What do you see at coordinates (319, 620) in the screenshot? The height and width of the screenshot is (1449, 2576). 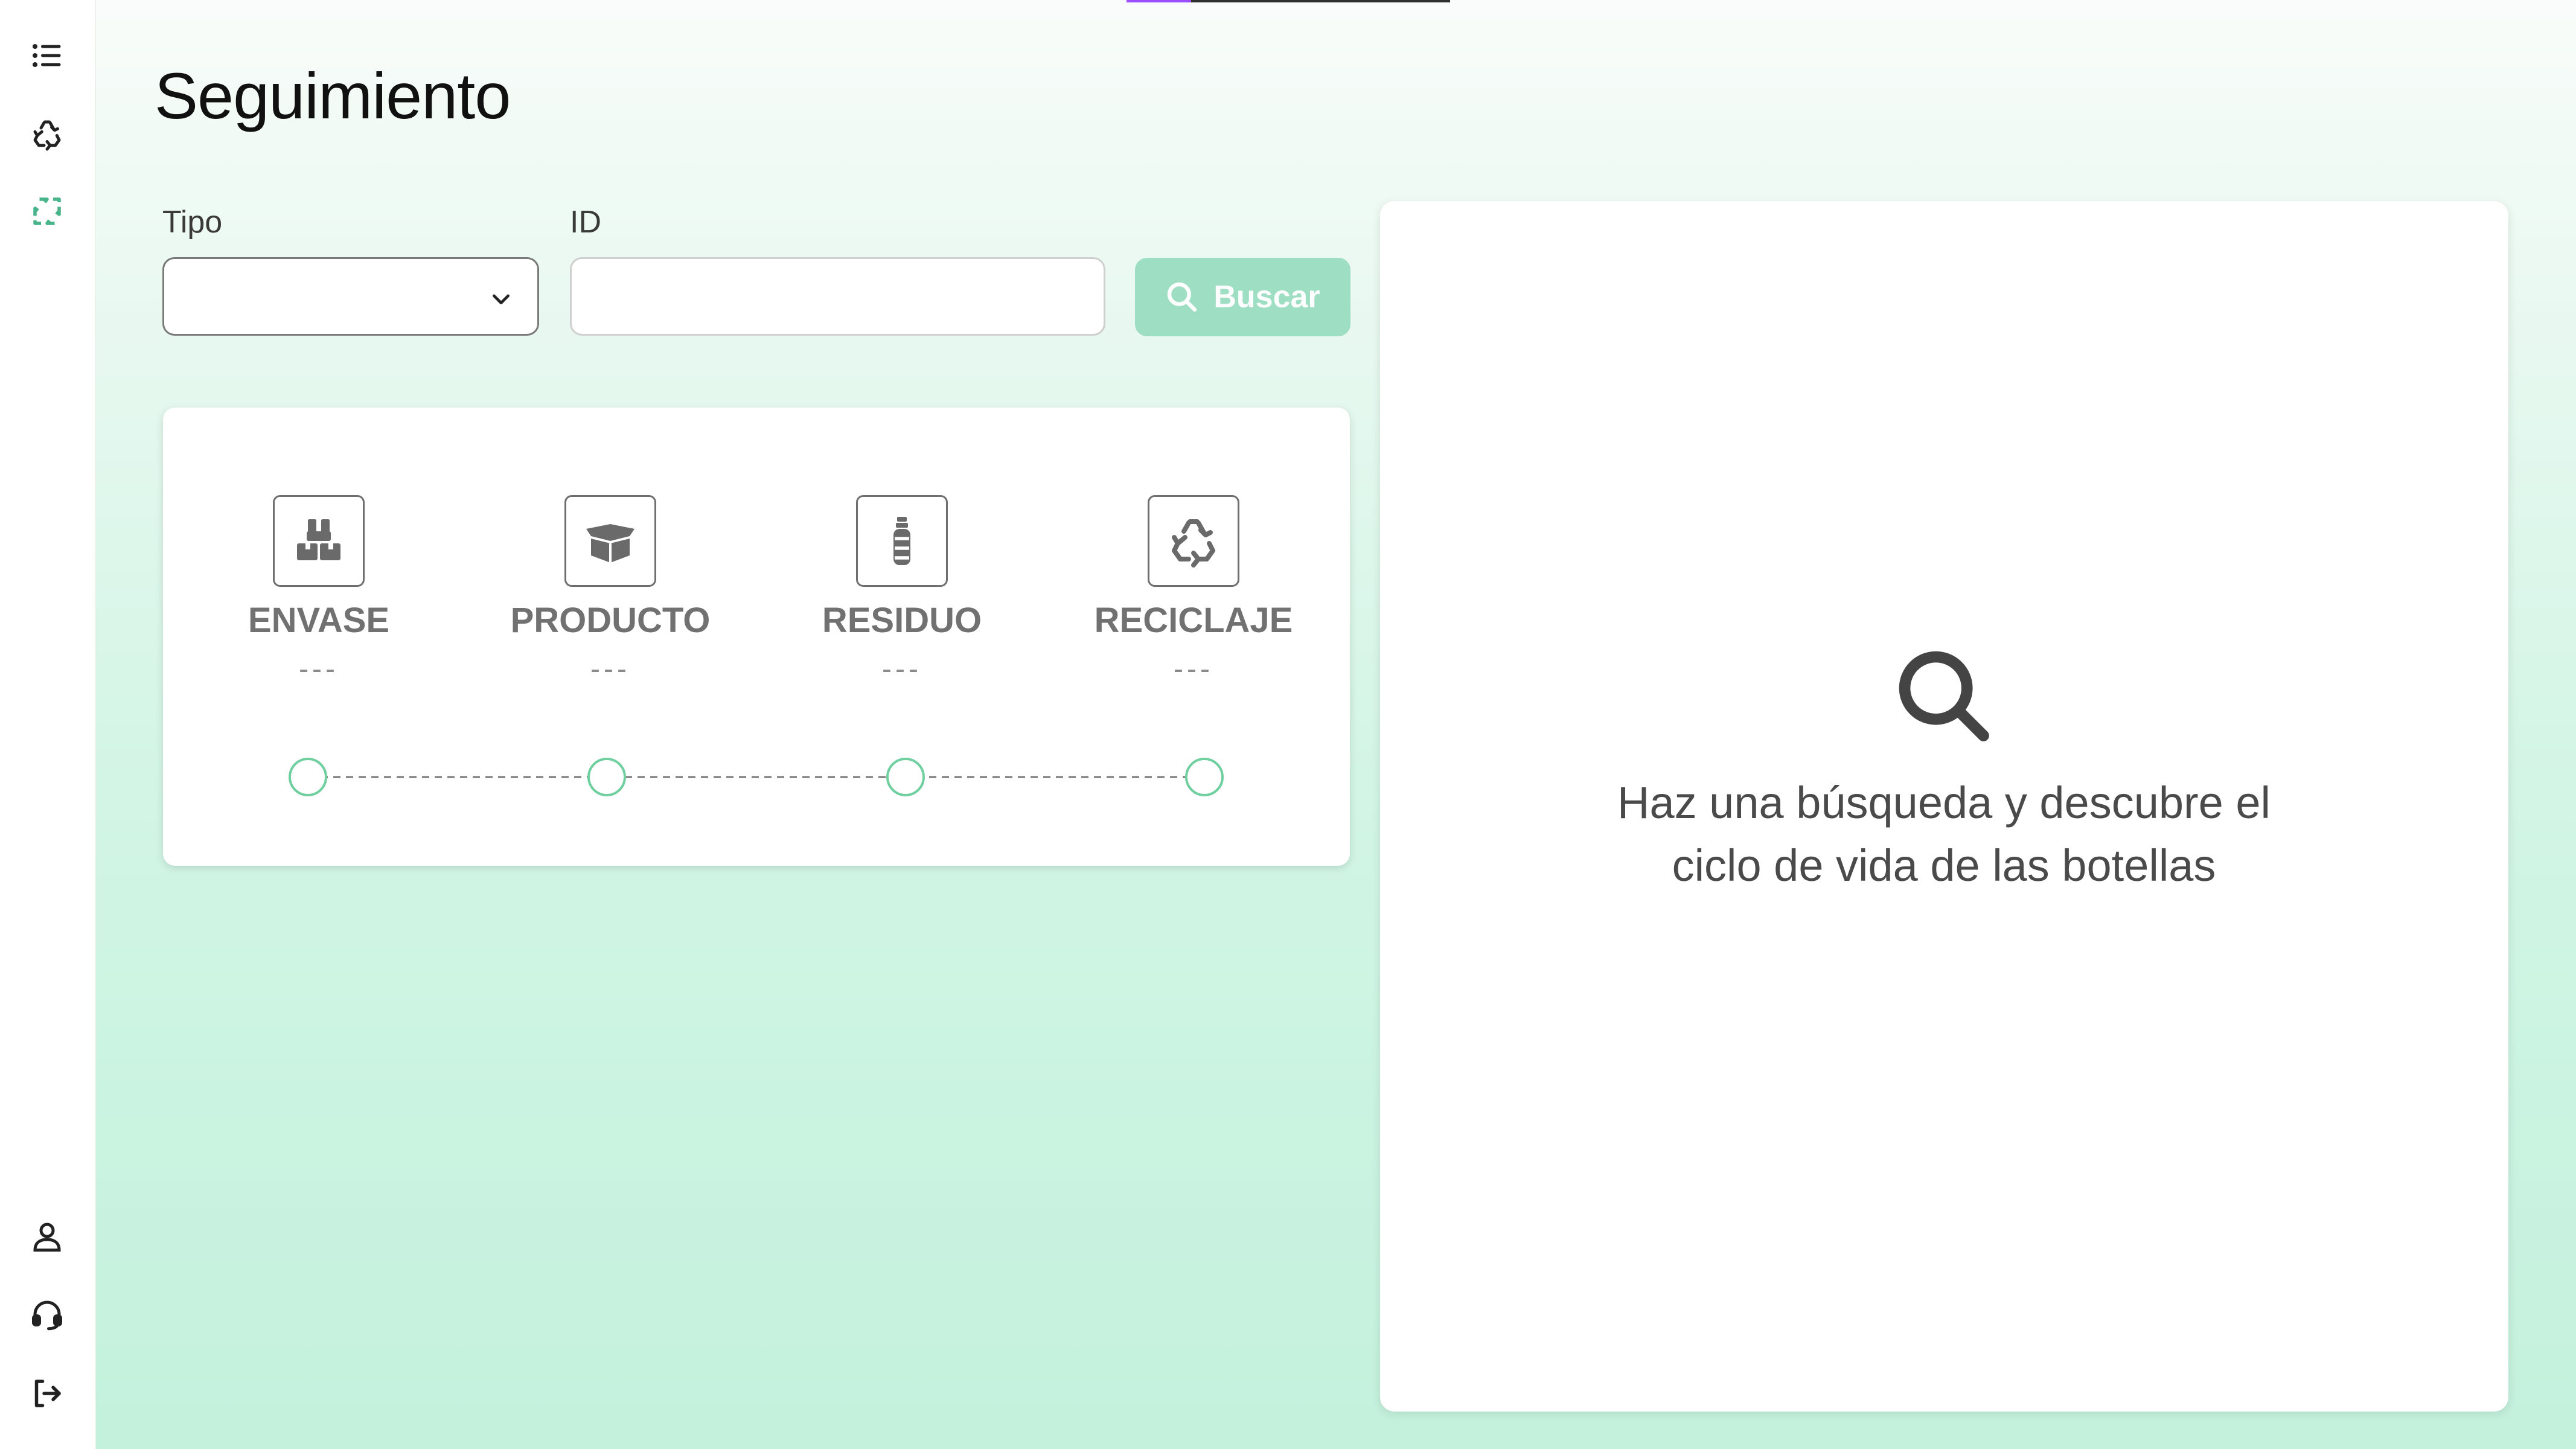 I see `step-label: ENVASE` at bounding box center [319, 620].